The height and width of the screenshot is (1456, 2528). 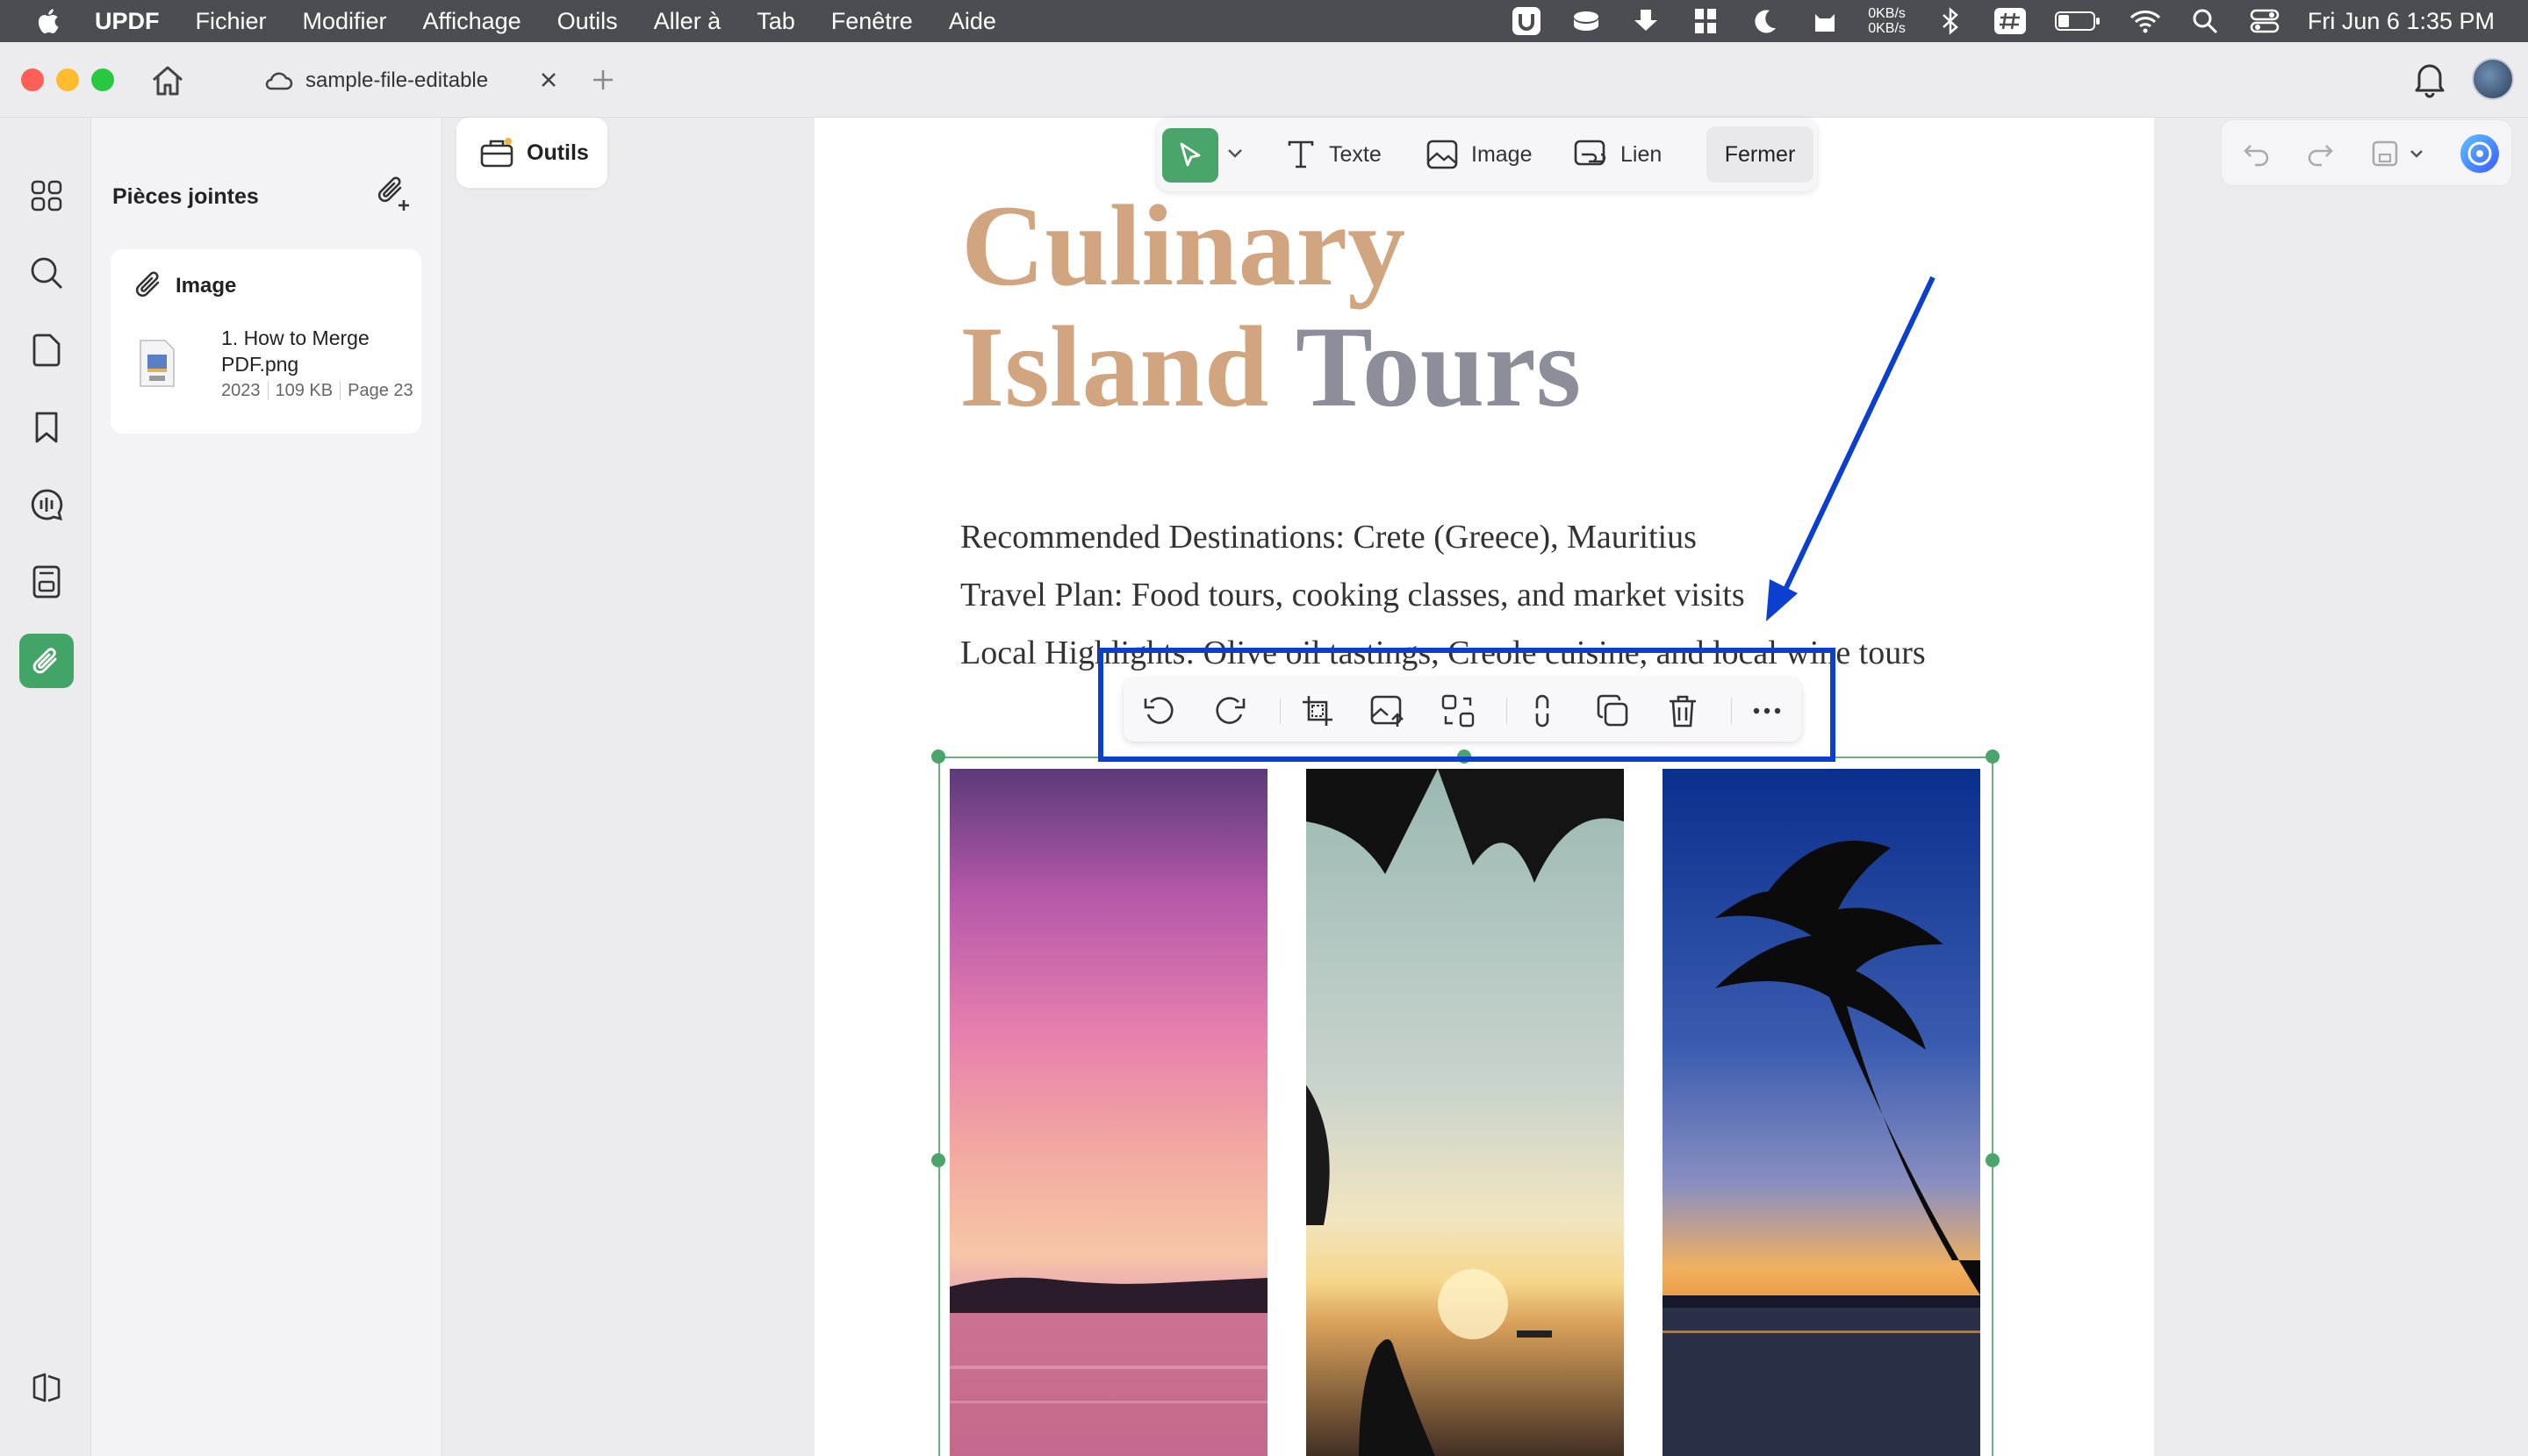 What do you see at coordinates (2145, 21) in the screenshot?
I see `wifi-icon` at bounding box center [2145, 21].